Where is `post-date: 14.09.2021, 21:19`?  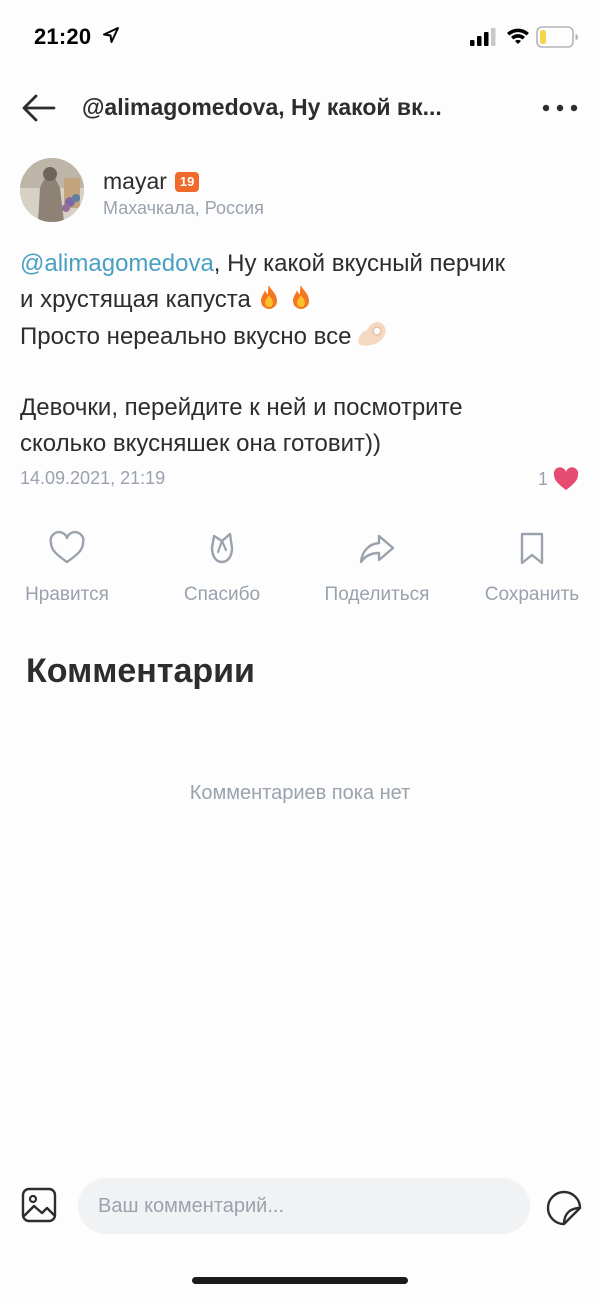 post-date: 14.09.2021, 21:19 is located at coordinates (93, 478).